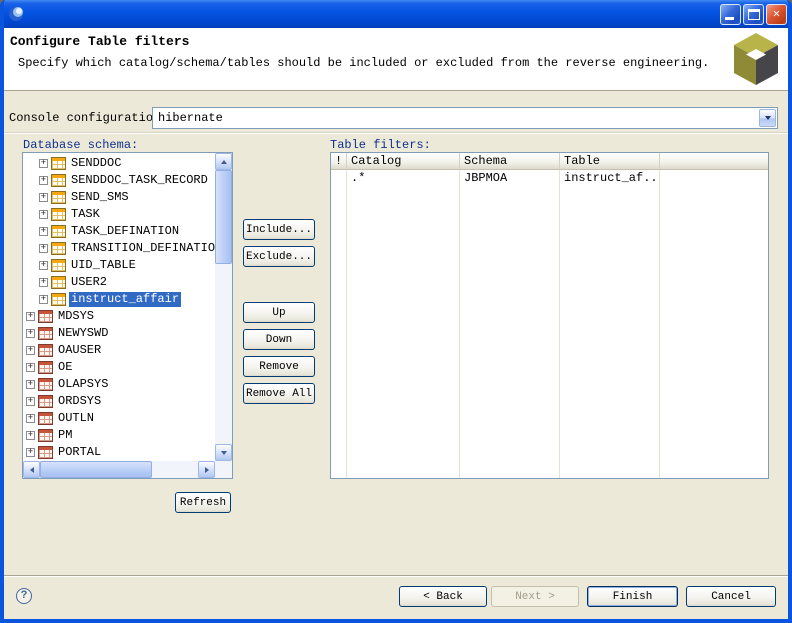 The width and height of the screenshot is (792, 623). What do you see at coordinates (16, 14) in the screenshot?
I see `app-icon` at bounding box center [16, 14].